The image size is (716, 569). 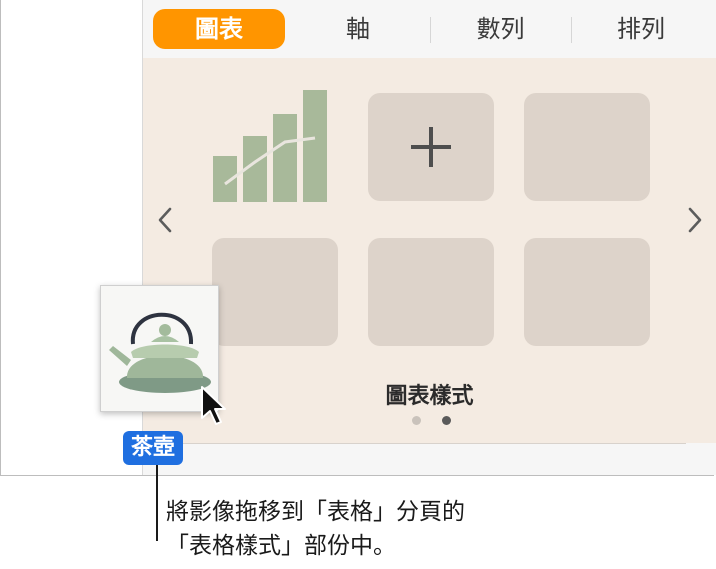 I want to click on next-page-button, so click(x=695, y=223).